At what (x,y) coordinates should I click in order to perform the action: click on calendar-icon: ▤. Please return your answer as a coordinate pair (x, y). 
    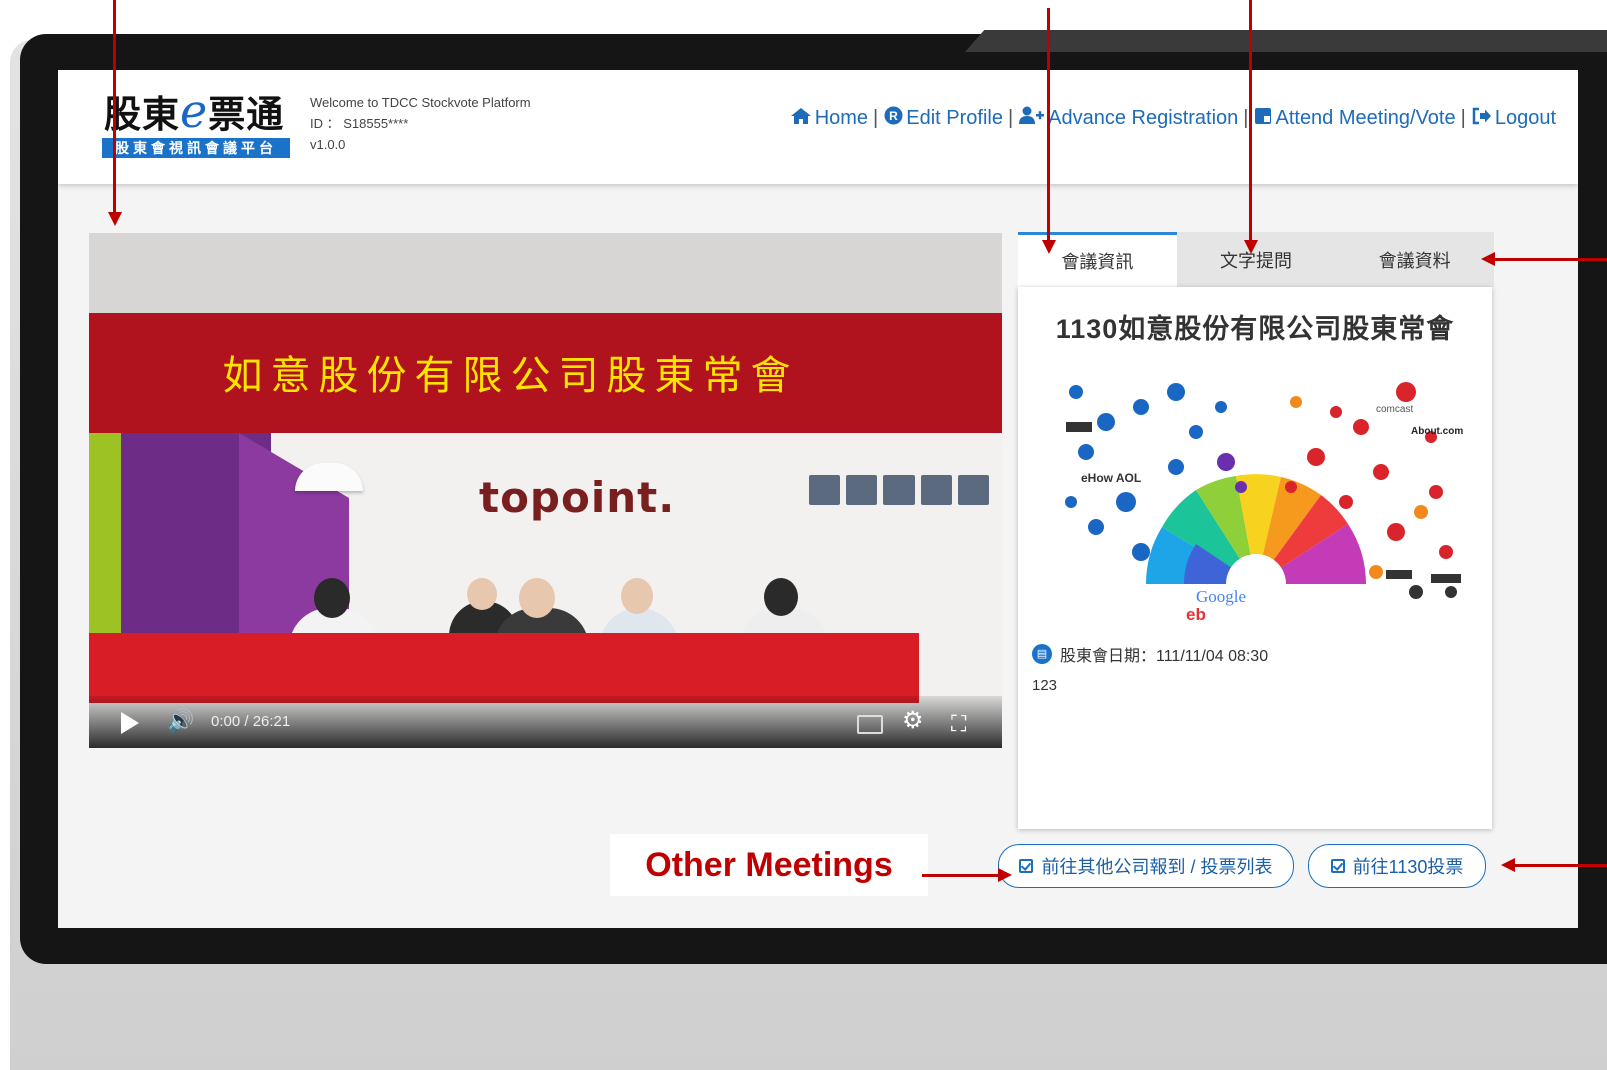
    Looking at the image, I should click on (1042, 654).